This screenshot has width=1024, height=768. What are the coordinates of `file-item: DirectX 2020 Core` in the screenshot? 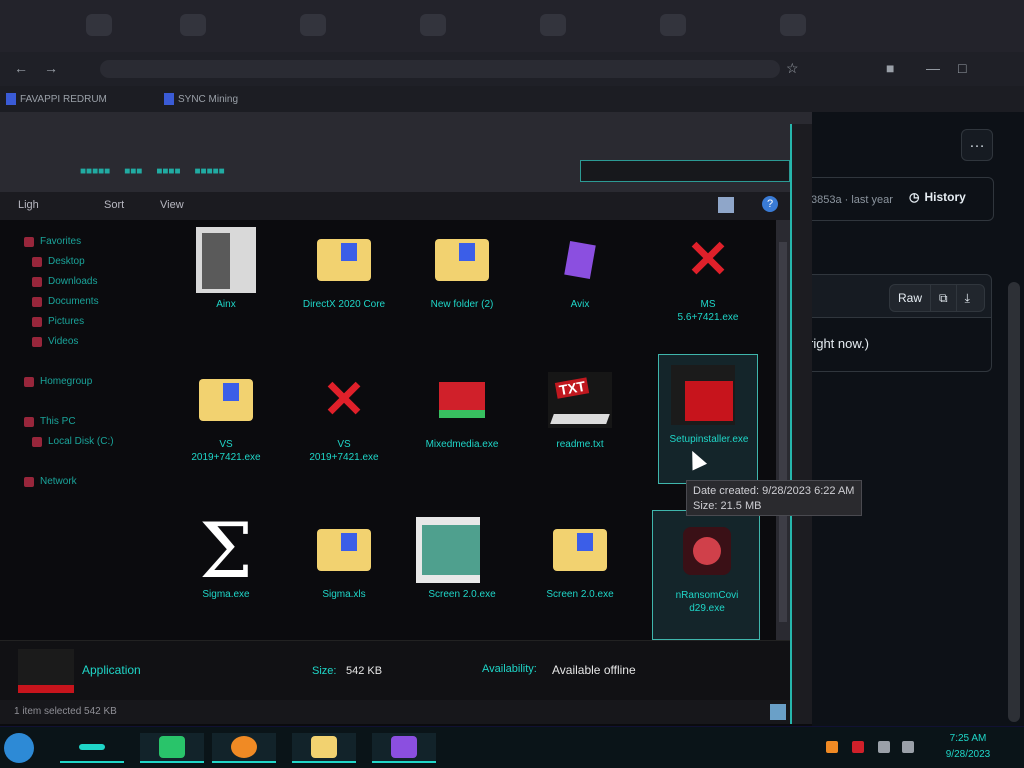 It's located at (344, 285).